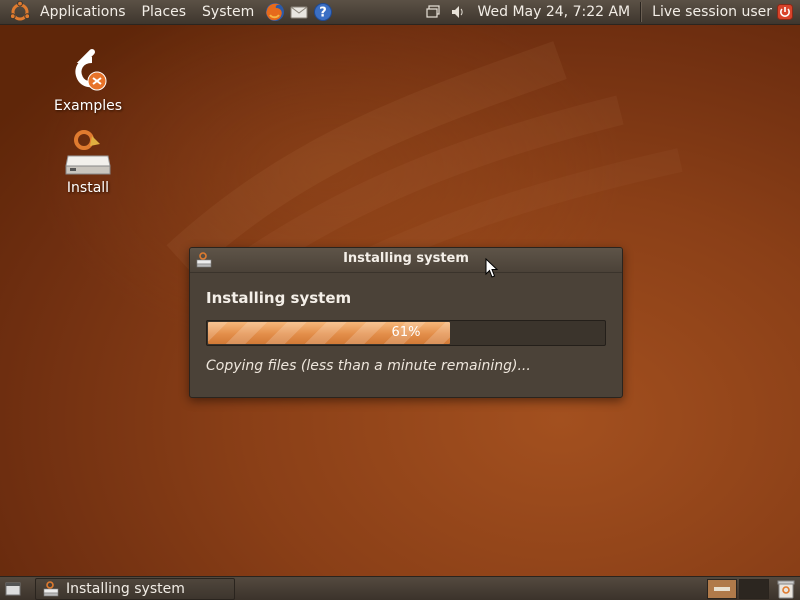 Image resolution: width=800 pixels, height=600 pixels. I want to click on desktop-icon-label: Examples, so click(88, 106).